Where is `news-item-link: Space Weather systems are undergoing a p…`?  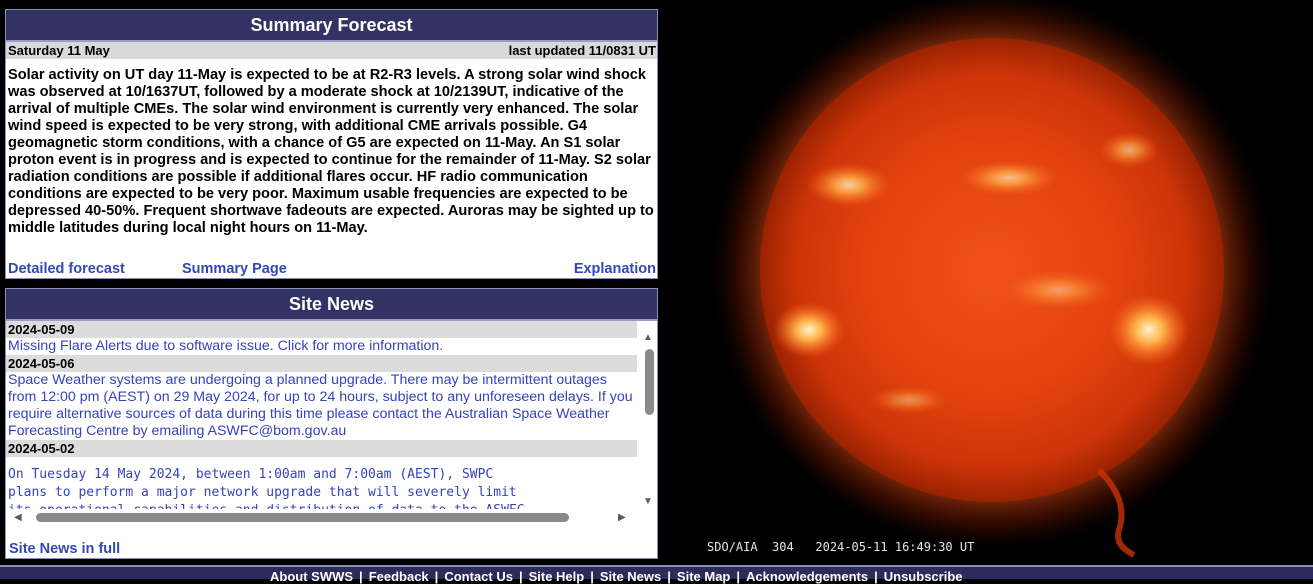 news-item-link: Space Weather systems are undergoing a p… is located at coordinates (321, 406).